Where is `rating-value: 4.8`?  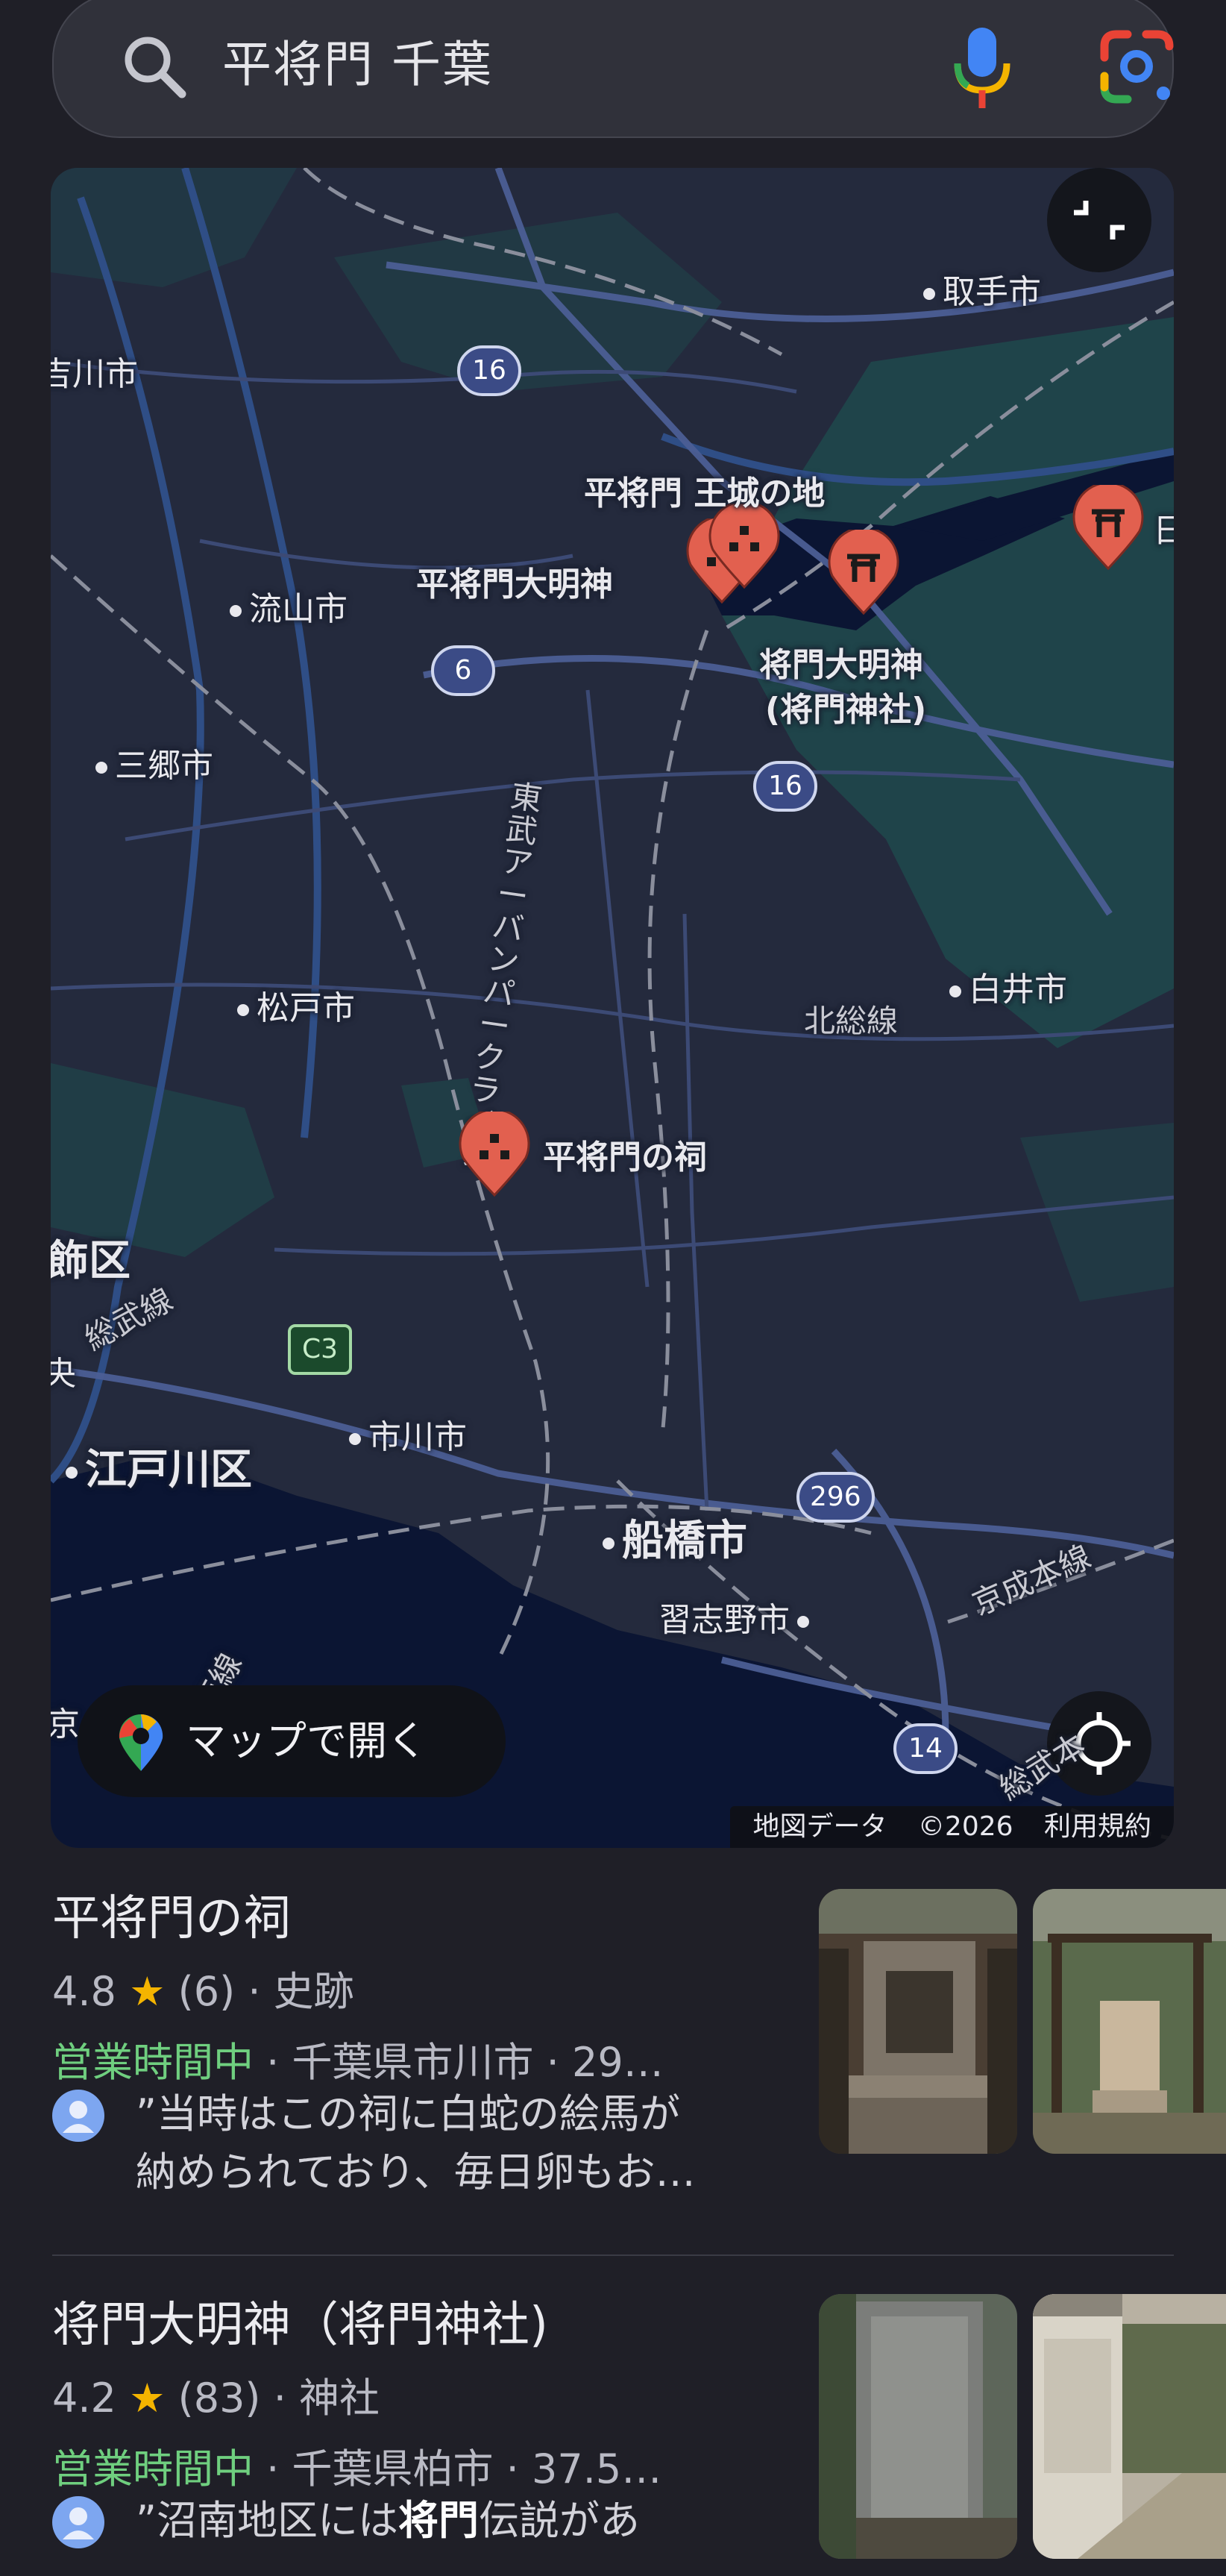 rating-value: 4.8 is located at coordinates (84, 1991).